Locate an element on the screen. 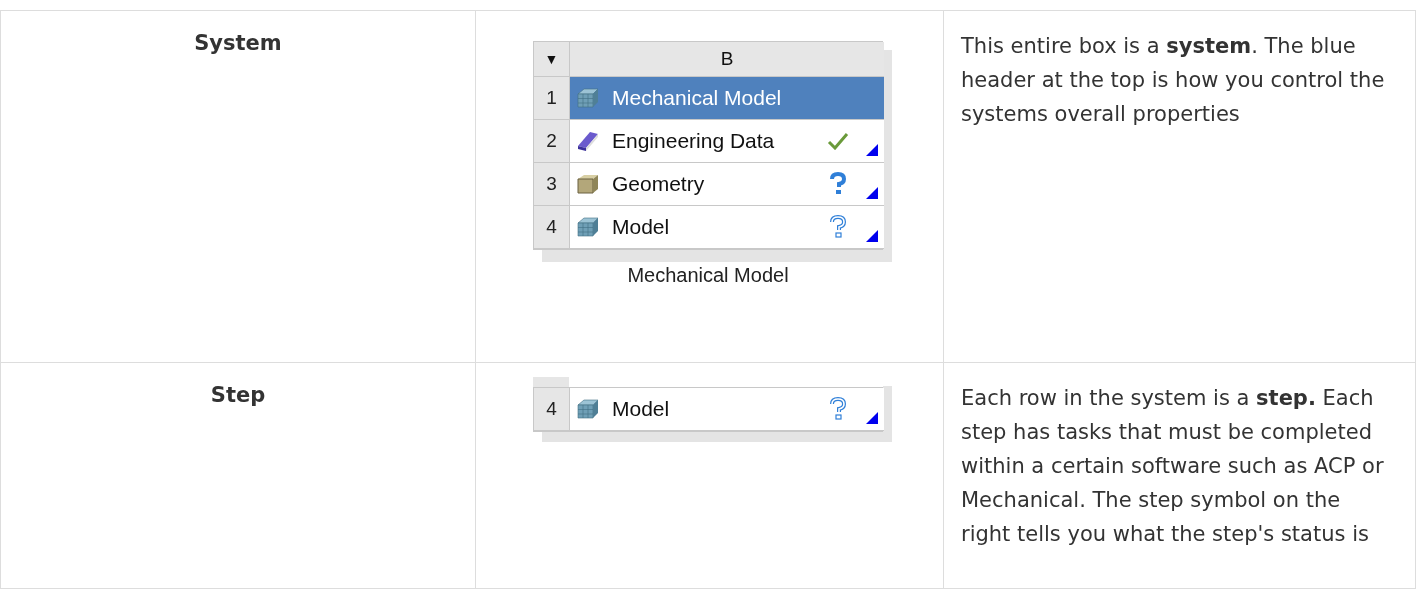 The width and height of the screenshot is (1416, 590). step-row: Mechanical Model is located at coordinates (727, 98).